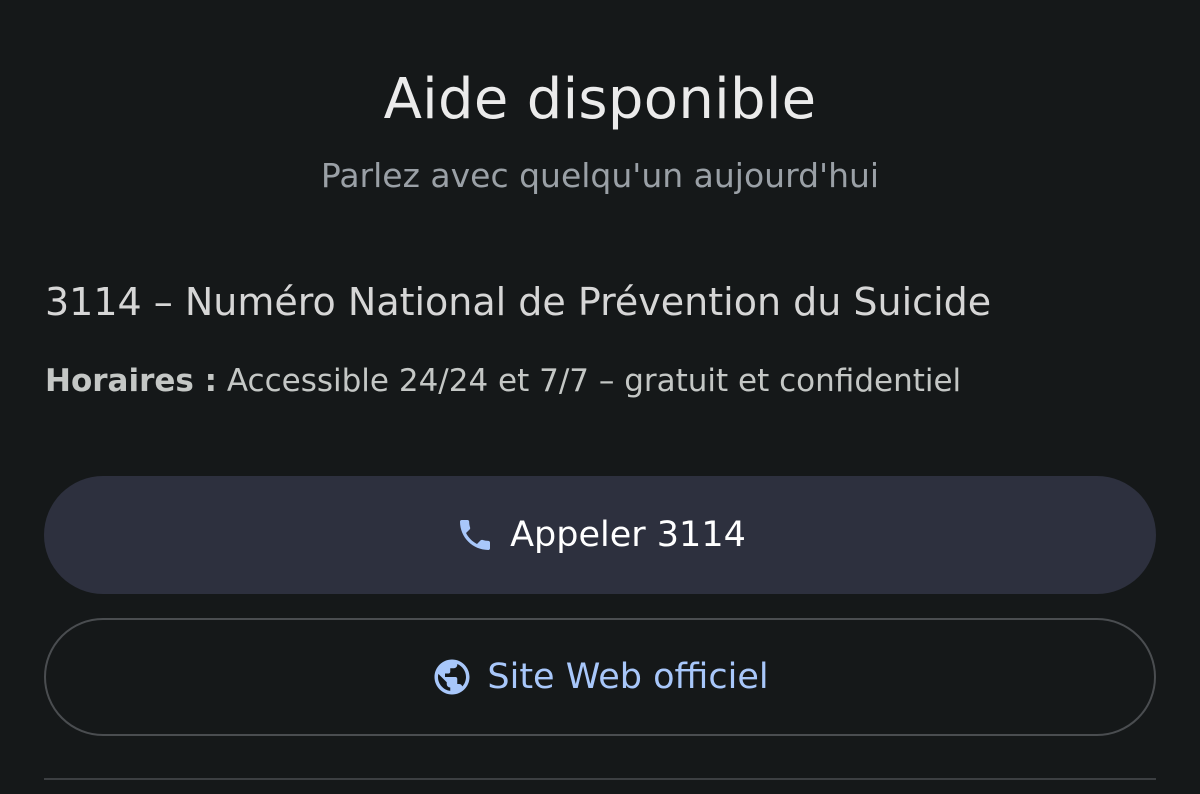 The image size is (1200, 794). I want to click on official-website-button: Site Web officiel, so click(600, 677).